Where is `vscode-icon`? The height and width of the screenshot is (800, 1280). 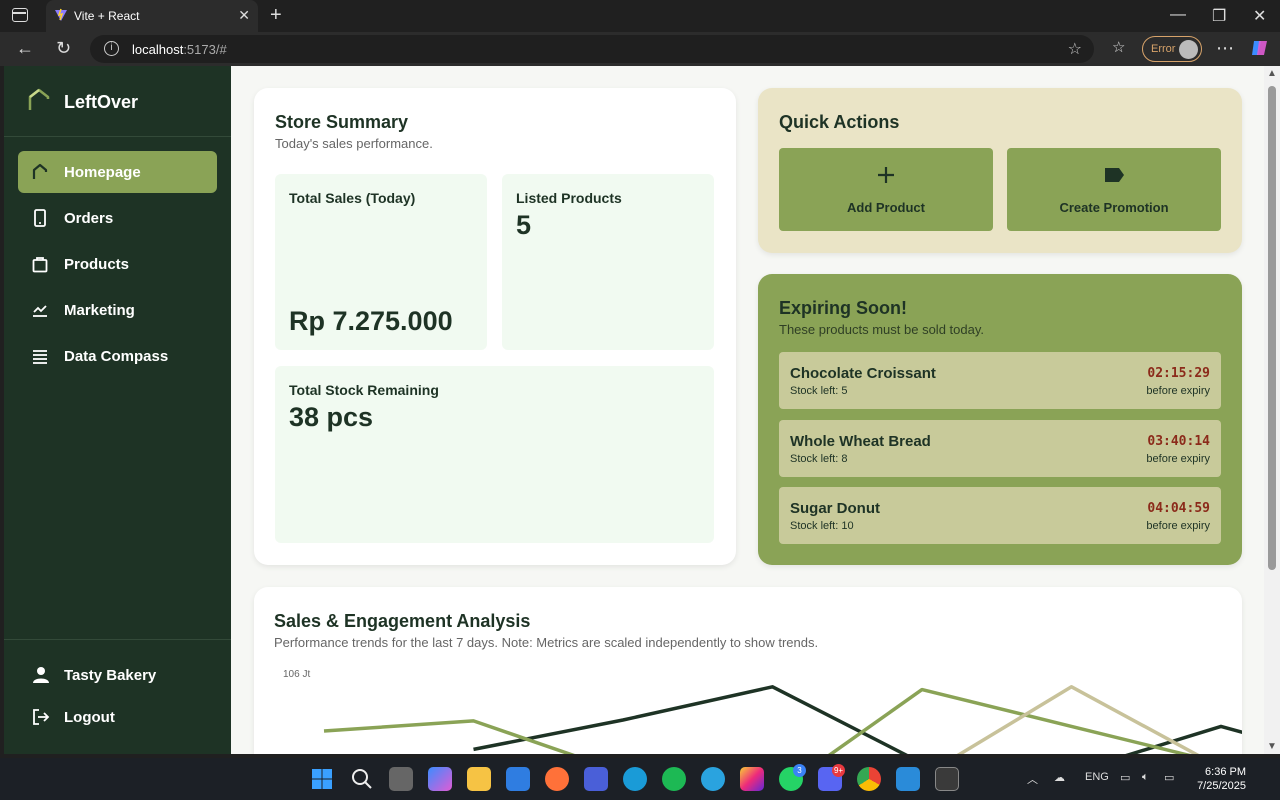
vscode-icon is located at coordinates (908, 779).